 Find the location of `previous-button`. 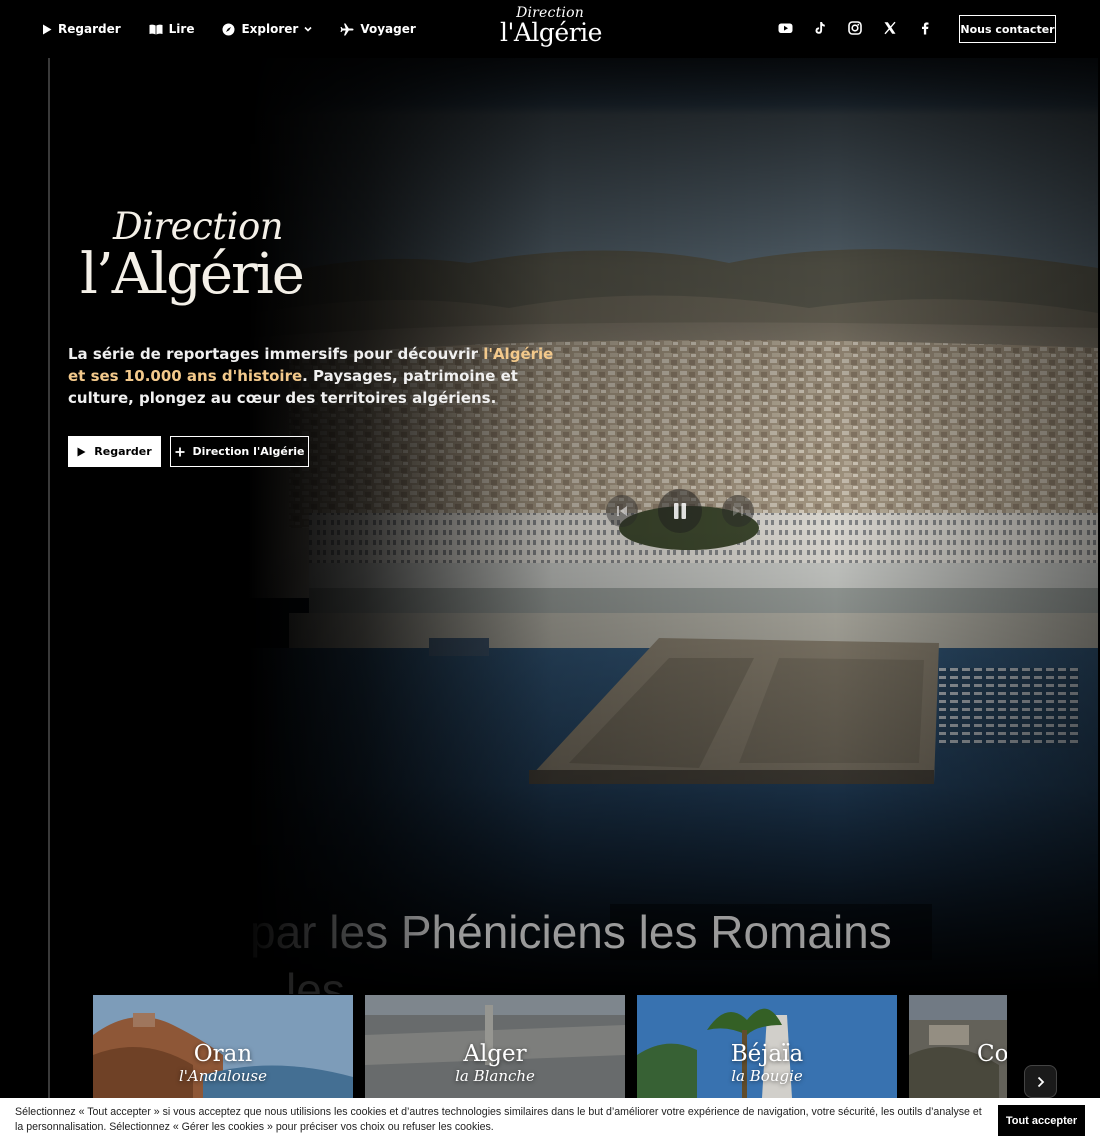

previous-button is located at coordinates (622, 511).